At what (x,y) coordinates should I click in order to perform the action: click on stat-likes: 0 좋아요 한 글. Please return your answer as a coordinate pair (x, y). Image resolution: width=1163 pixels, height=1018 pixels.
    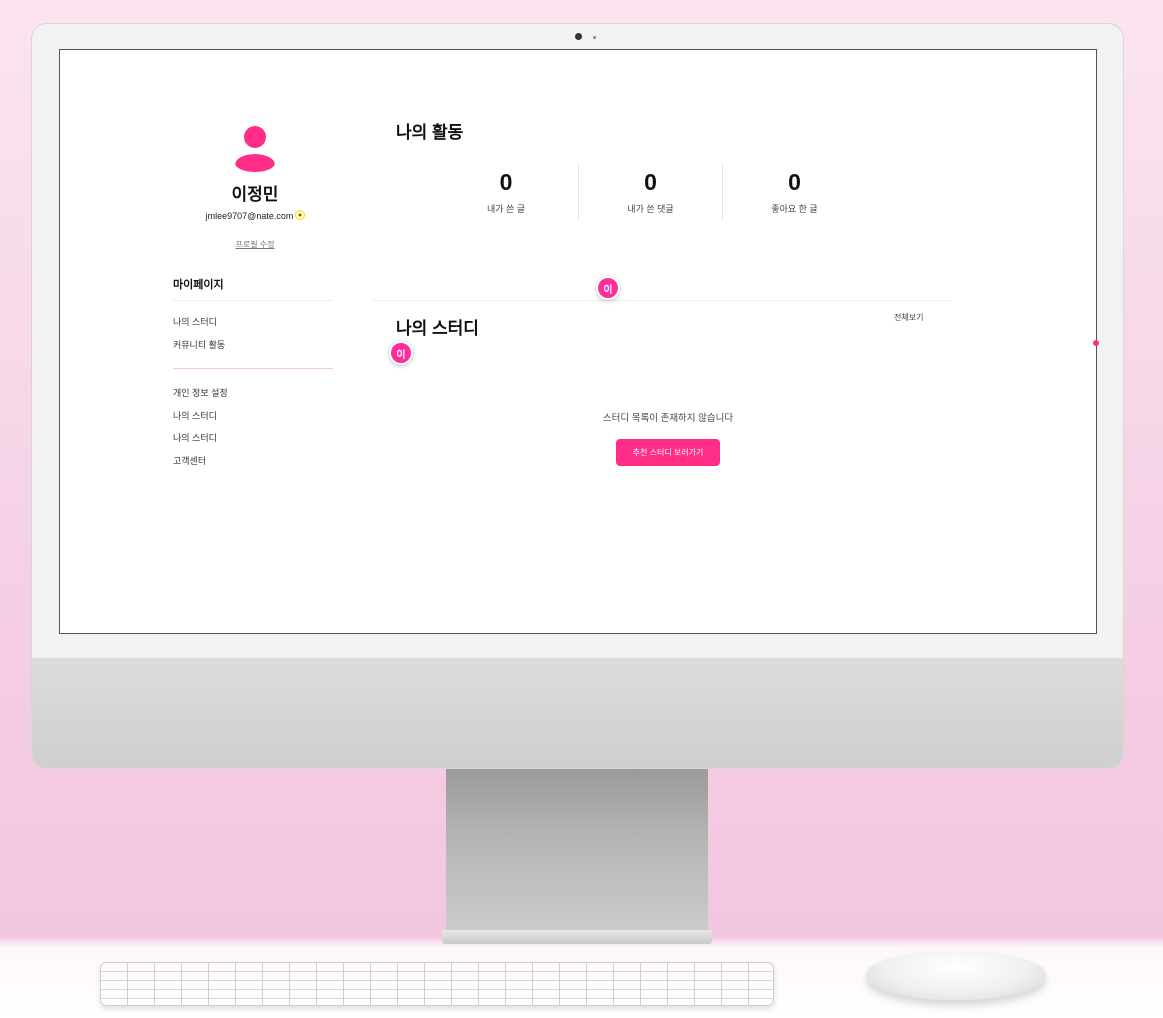
    Looking at the image, I should click on (794, 191).